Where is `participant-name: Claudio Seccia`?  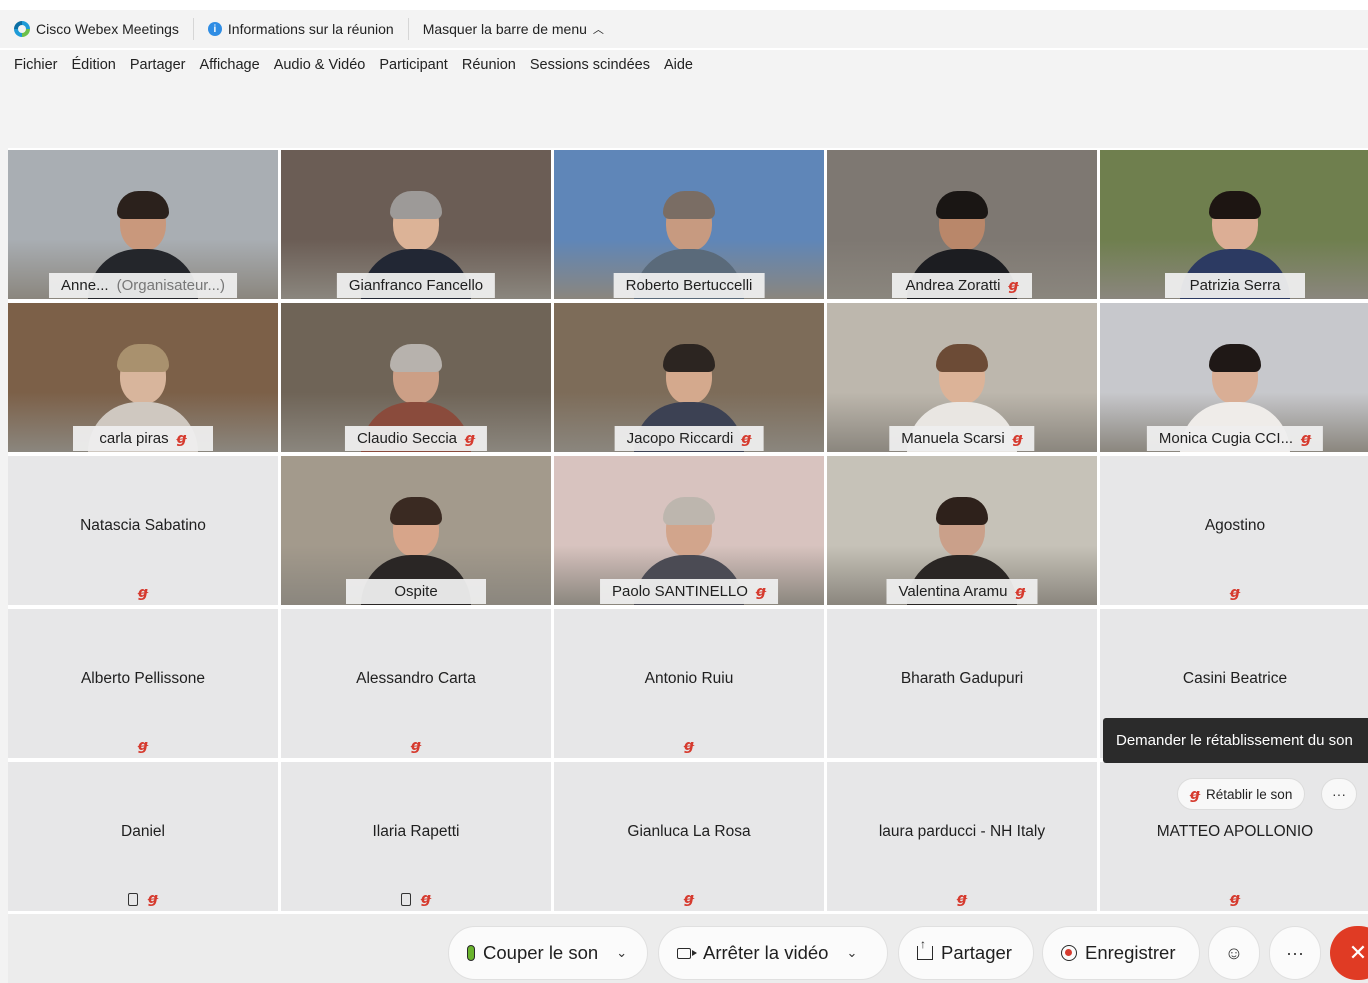
participant-name: Claudio Seccia is located at coordinates (407, 438).